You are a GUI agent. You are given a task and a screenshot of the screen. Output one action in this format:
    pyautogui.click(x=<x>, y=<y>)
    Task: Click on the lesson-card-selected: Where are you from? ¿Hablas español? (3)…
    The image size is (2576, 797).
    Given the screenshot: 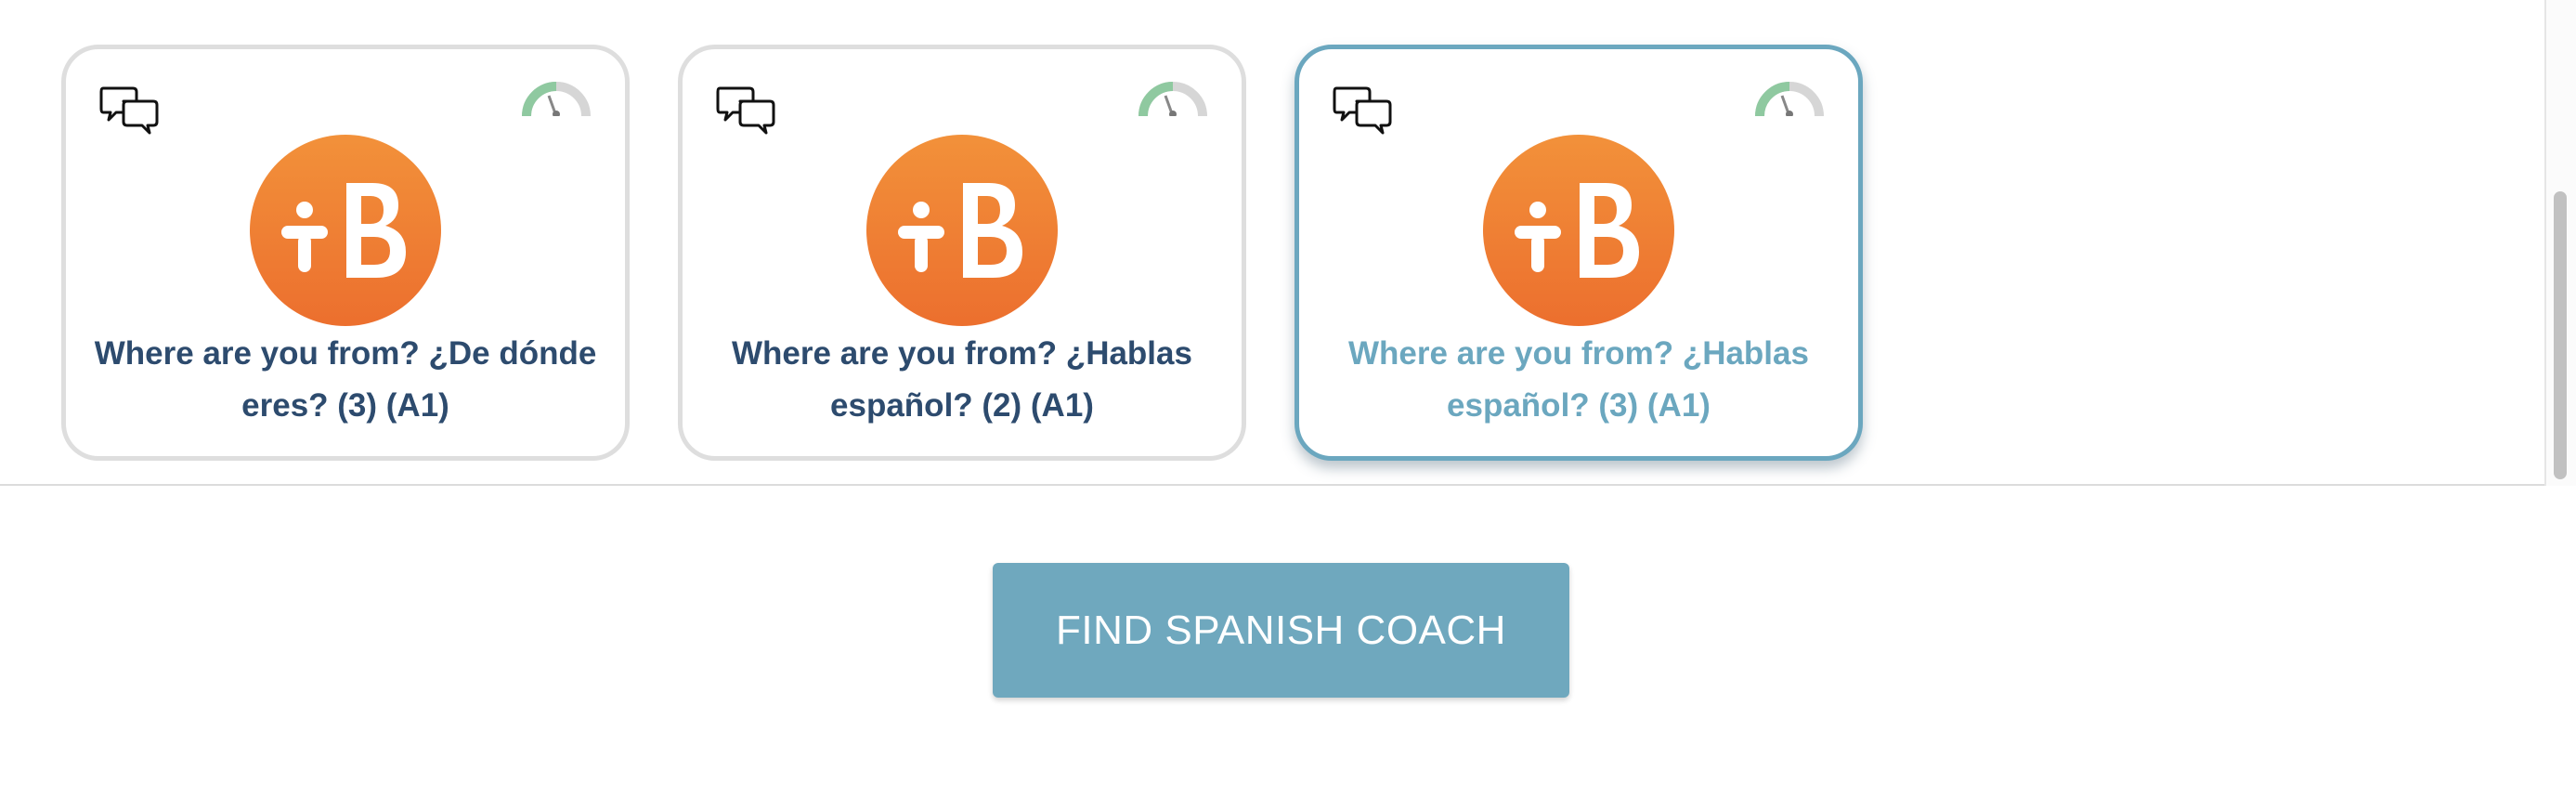 What is the action you would take?
    pyautogui.click(x=1579, y=253)
    